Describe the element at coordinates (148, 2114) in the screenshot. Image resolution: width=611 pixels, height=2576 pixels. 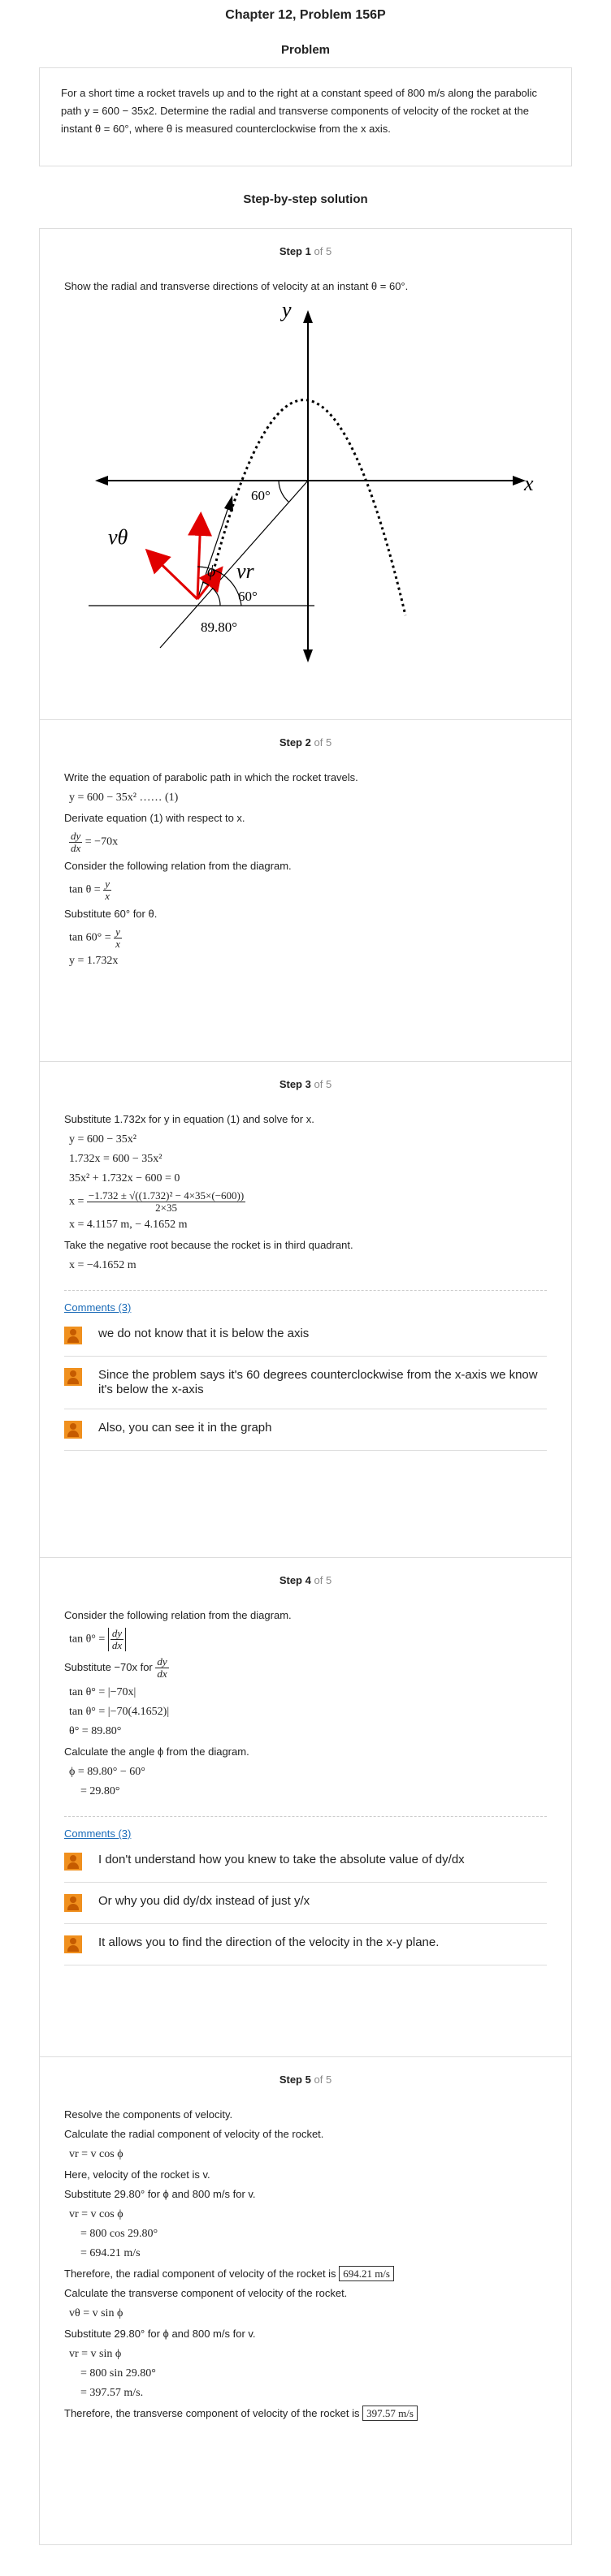
I see `step-text: Resolve the components of velocity.` at that location.